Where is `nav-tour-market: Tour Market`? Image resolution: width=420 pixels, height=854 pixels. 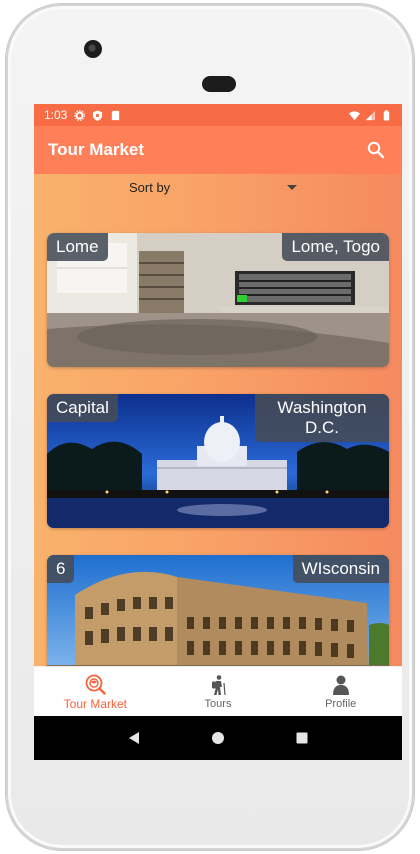 nav-tour-market: Tour Market is located at coordinates (95, 691).